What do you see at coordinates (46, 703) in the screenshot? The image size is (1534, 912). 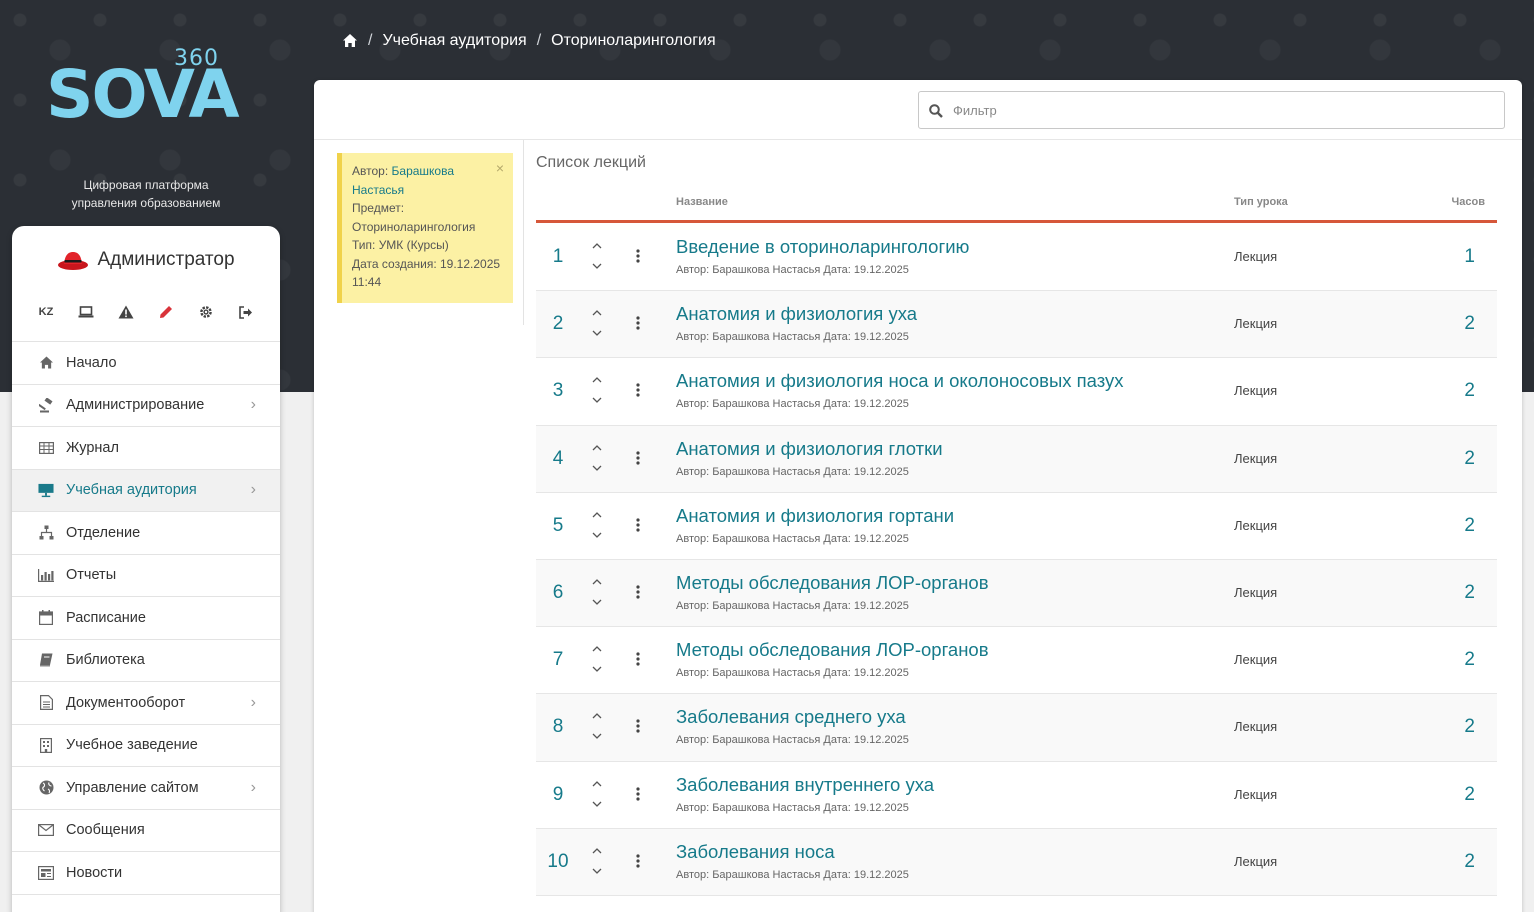 I see `document-icon` at bounding box center [46, 703].